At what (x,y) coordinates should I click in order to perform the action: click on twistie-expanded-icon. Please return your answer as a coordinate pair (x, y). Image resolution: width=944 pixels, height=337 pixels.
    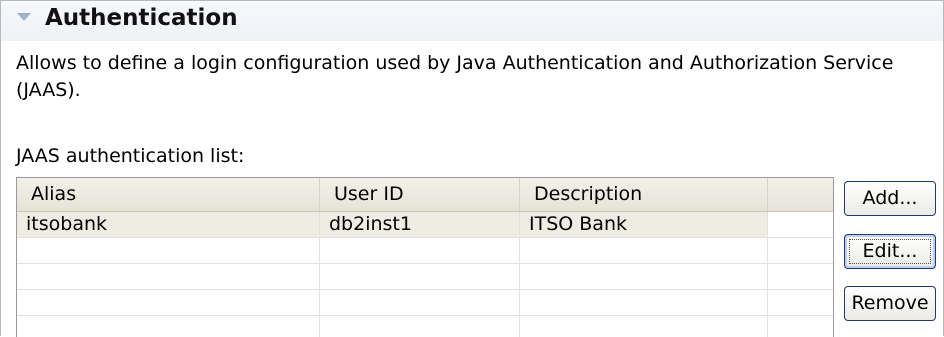
    Looking at the image, I should click on (24, 17).